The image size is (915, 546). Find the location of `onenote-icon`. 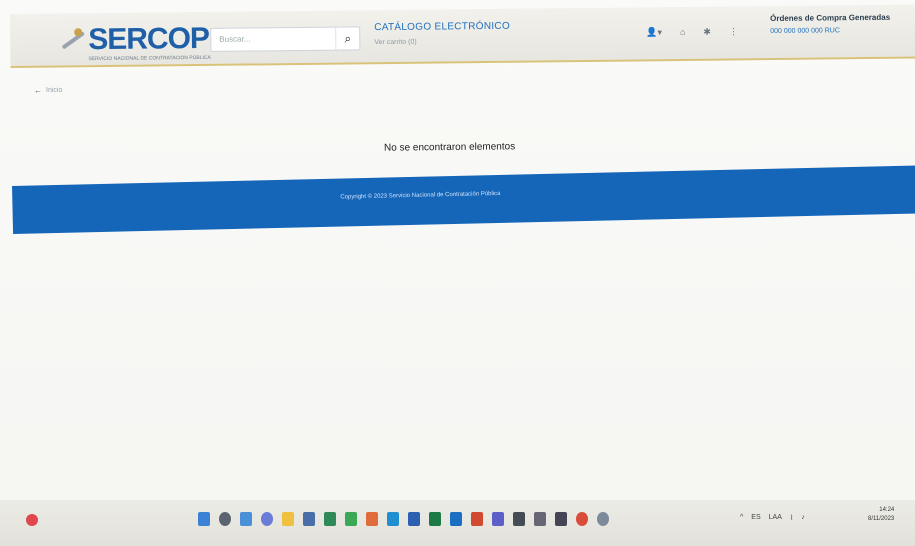

onenote-icon is located at coordinates (519, 519).